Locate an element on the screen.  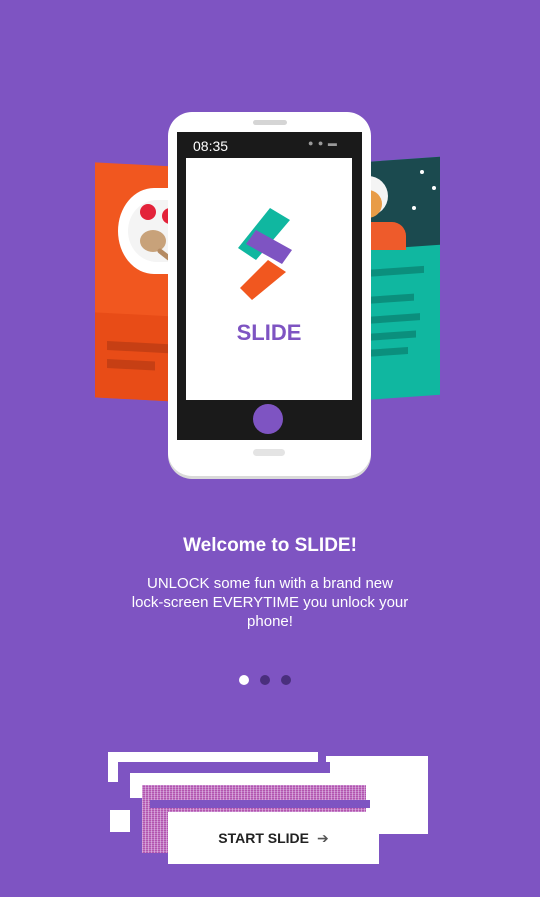
berry-icon is located at coordinates (148, 212).